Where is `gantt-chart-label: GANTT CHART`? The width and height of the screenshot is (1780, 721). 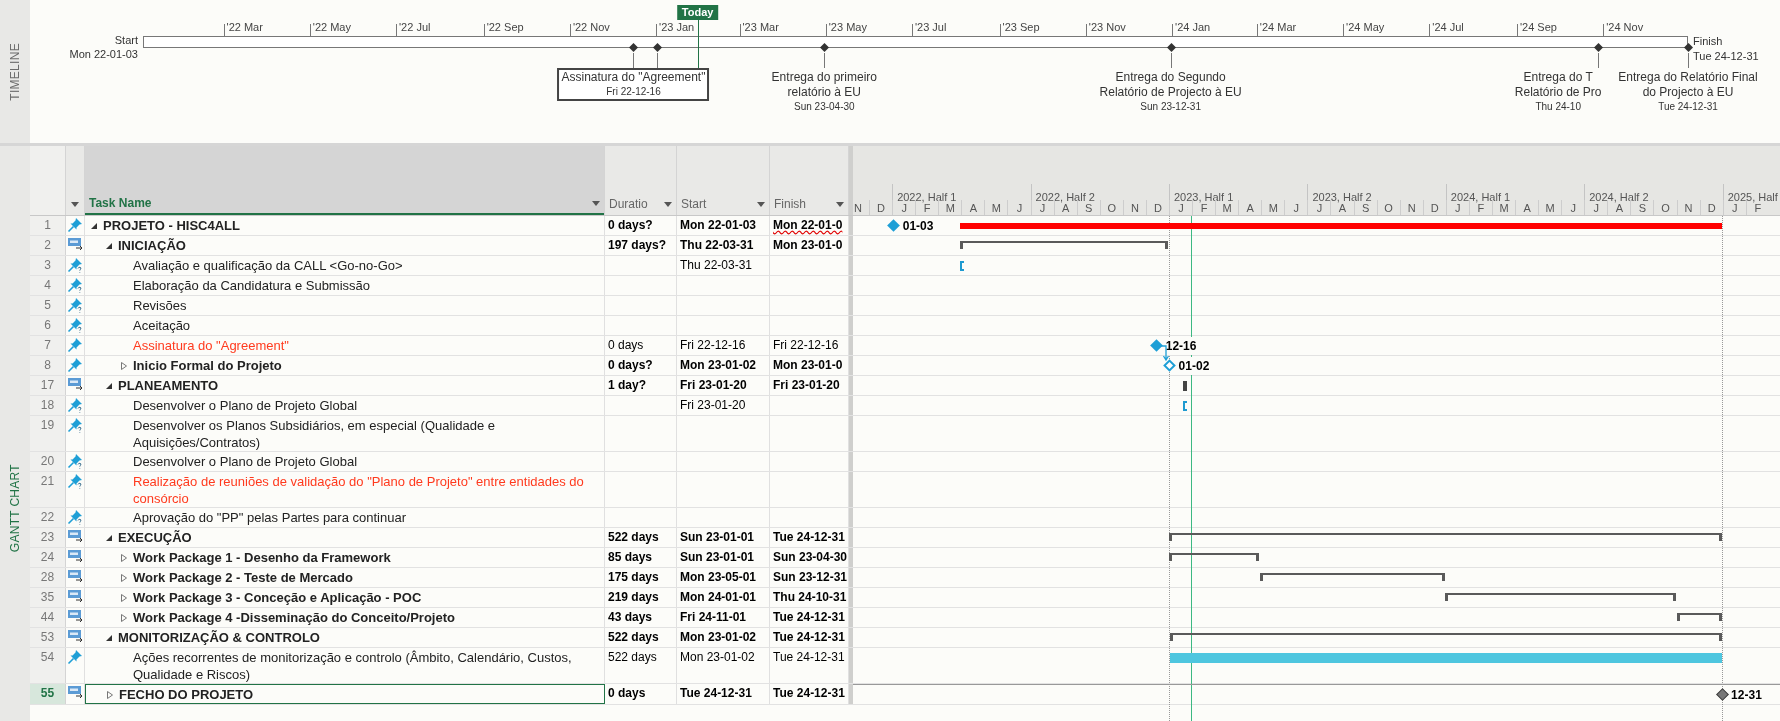
gantt-chart-label: GANTT CHART is located at coordinates (15, 508).